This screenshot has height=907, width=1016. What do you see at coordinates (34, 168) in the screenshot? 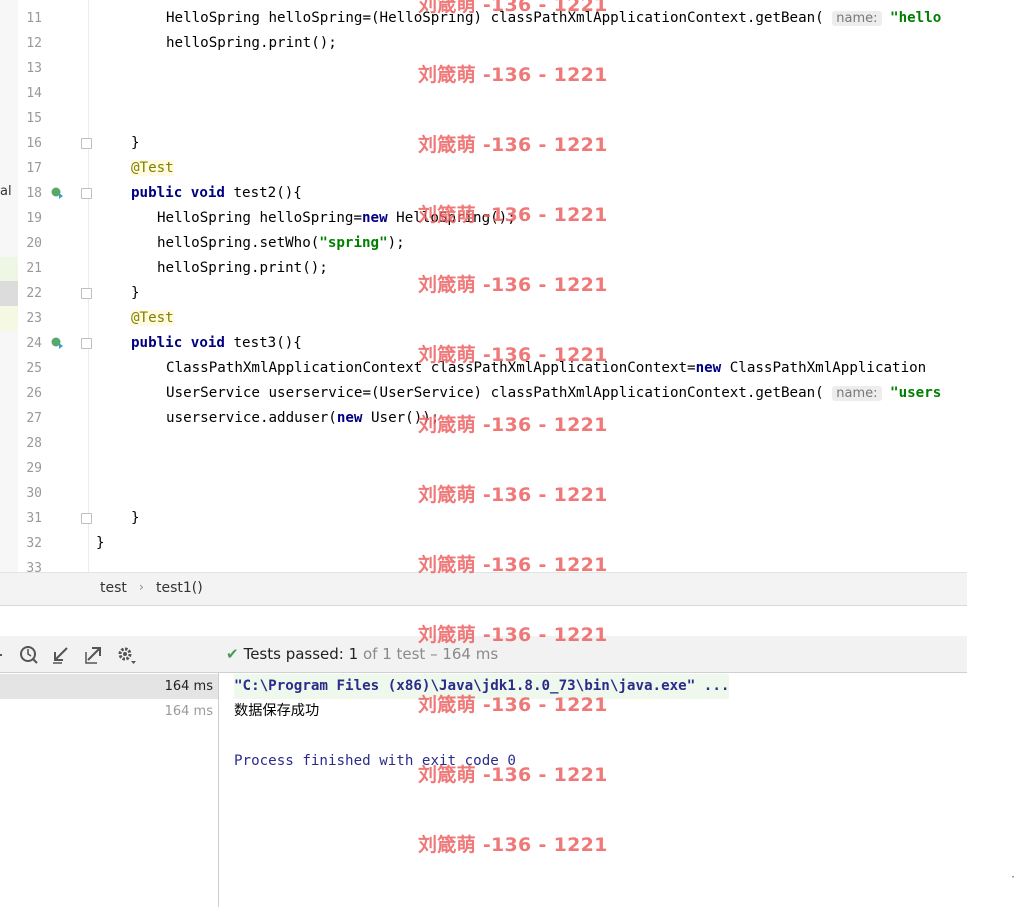
I see `line-number: 17` at bounding box center [34, 168].